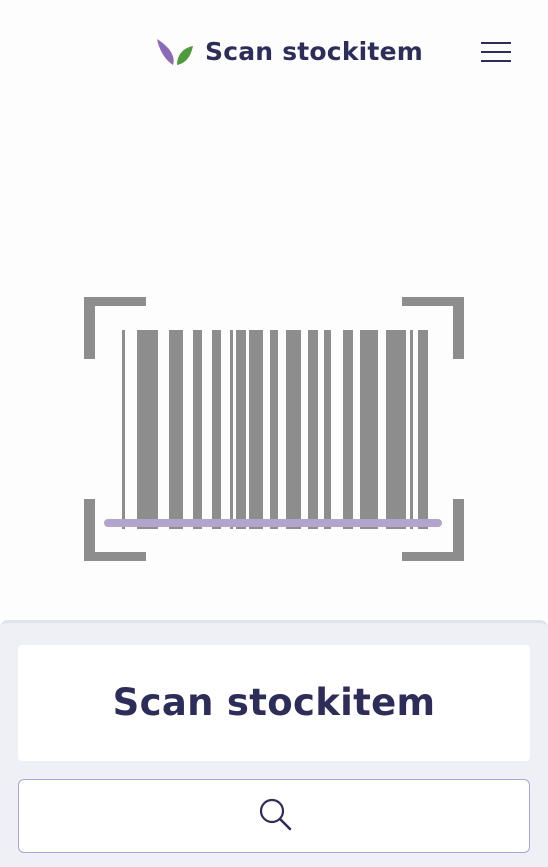 The image size is (548, 867). I want to click on search-input, so click(274, 816).